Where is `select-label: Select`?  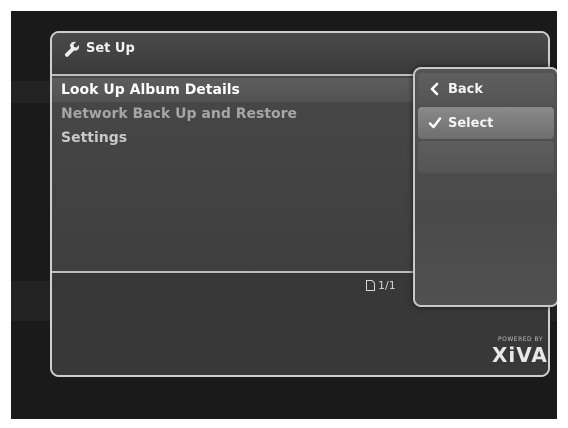 select-label: Select is located at coordinates (471, 123).